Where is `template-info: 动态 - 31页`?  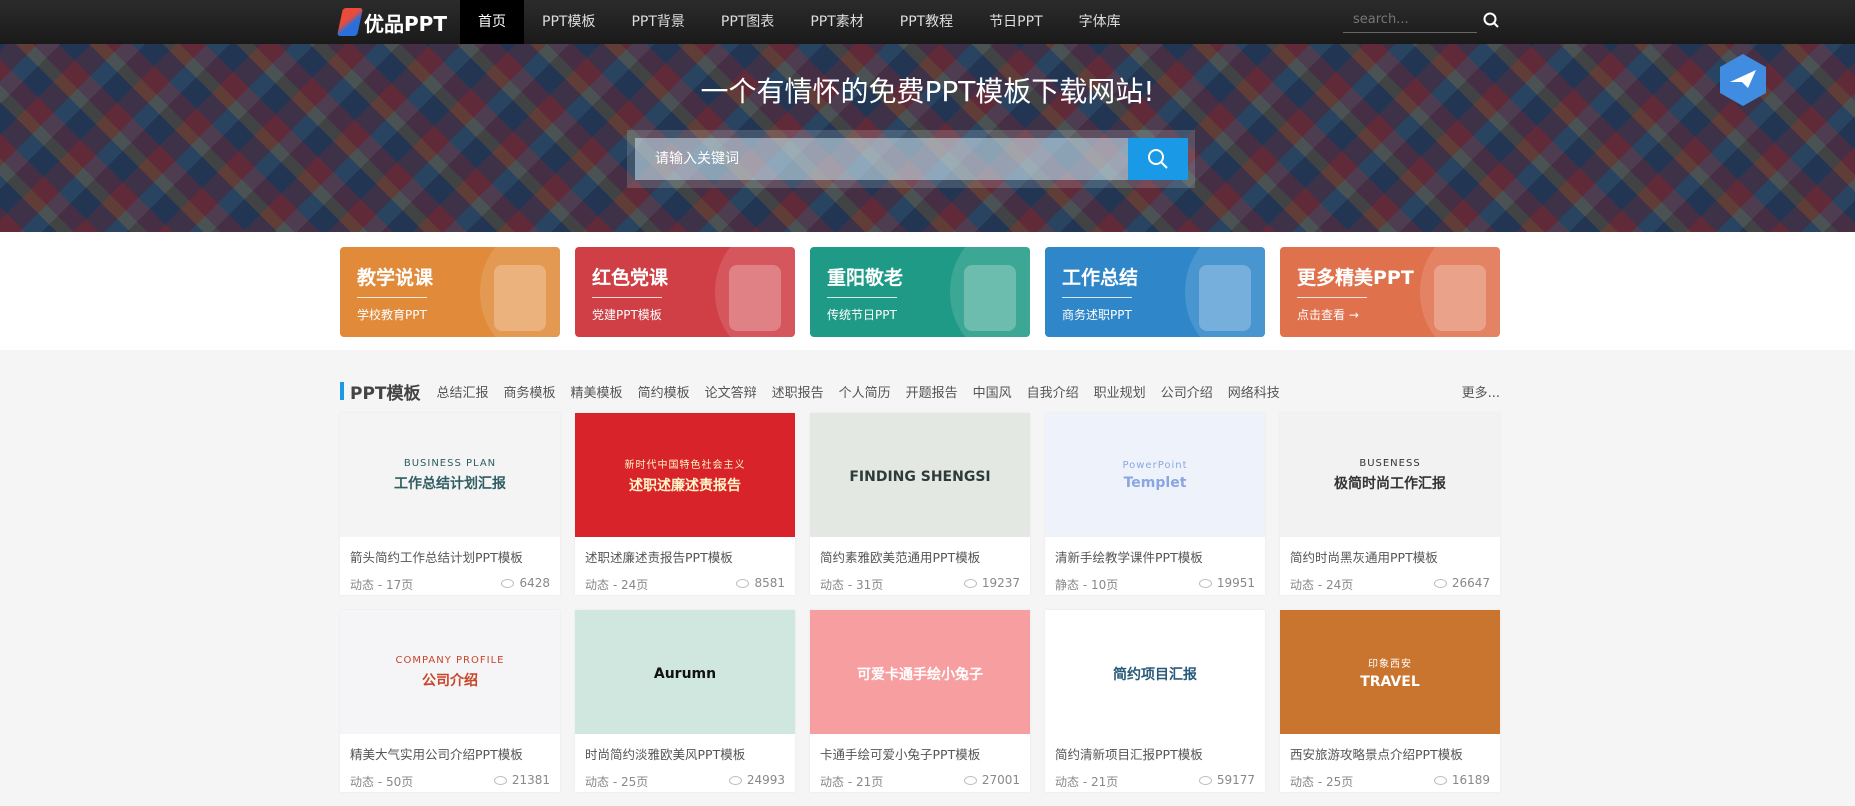 template-info: 动态 - 31页 is located at coordinates (852, 585).